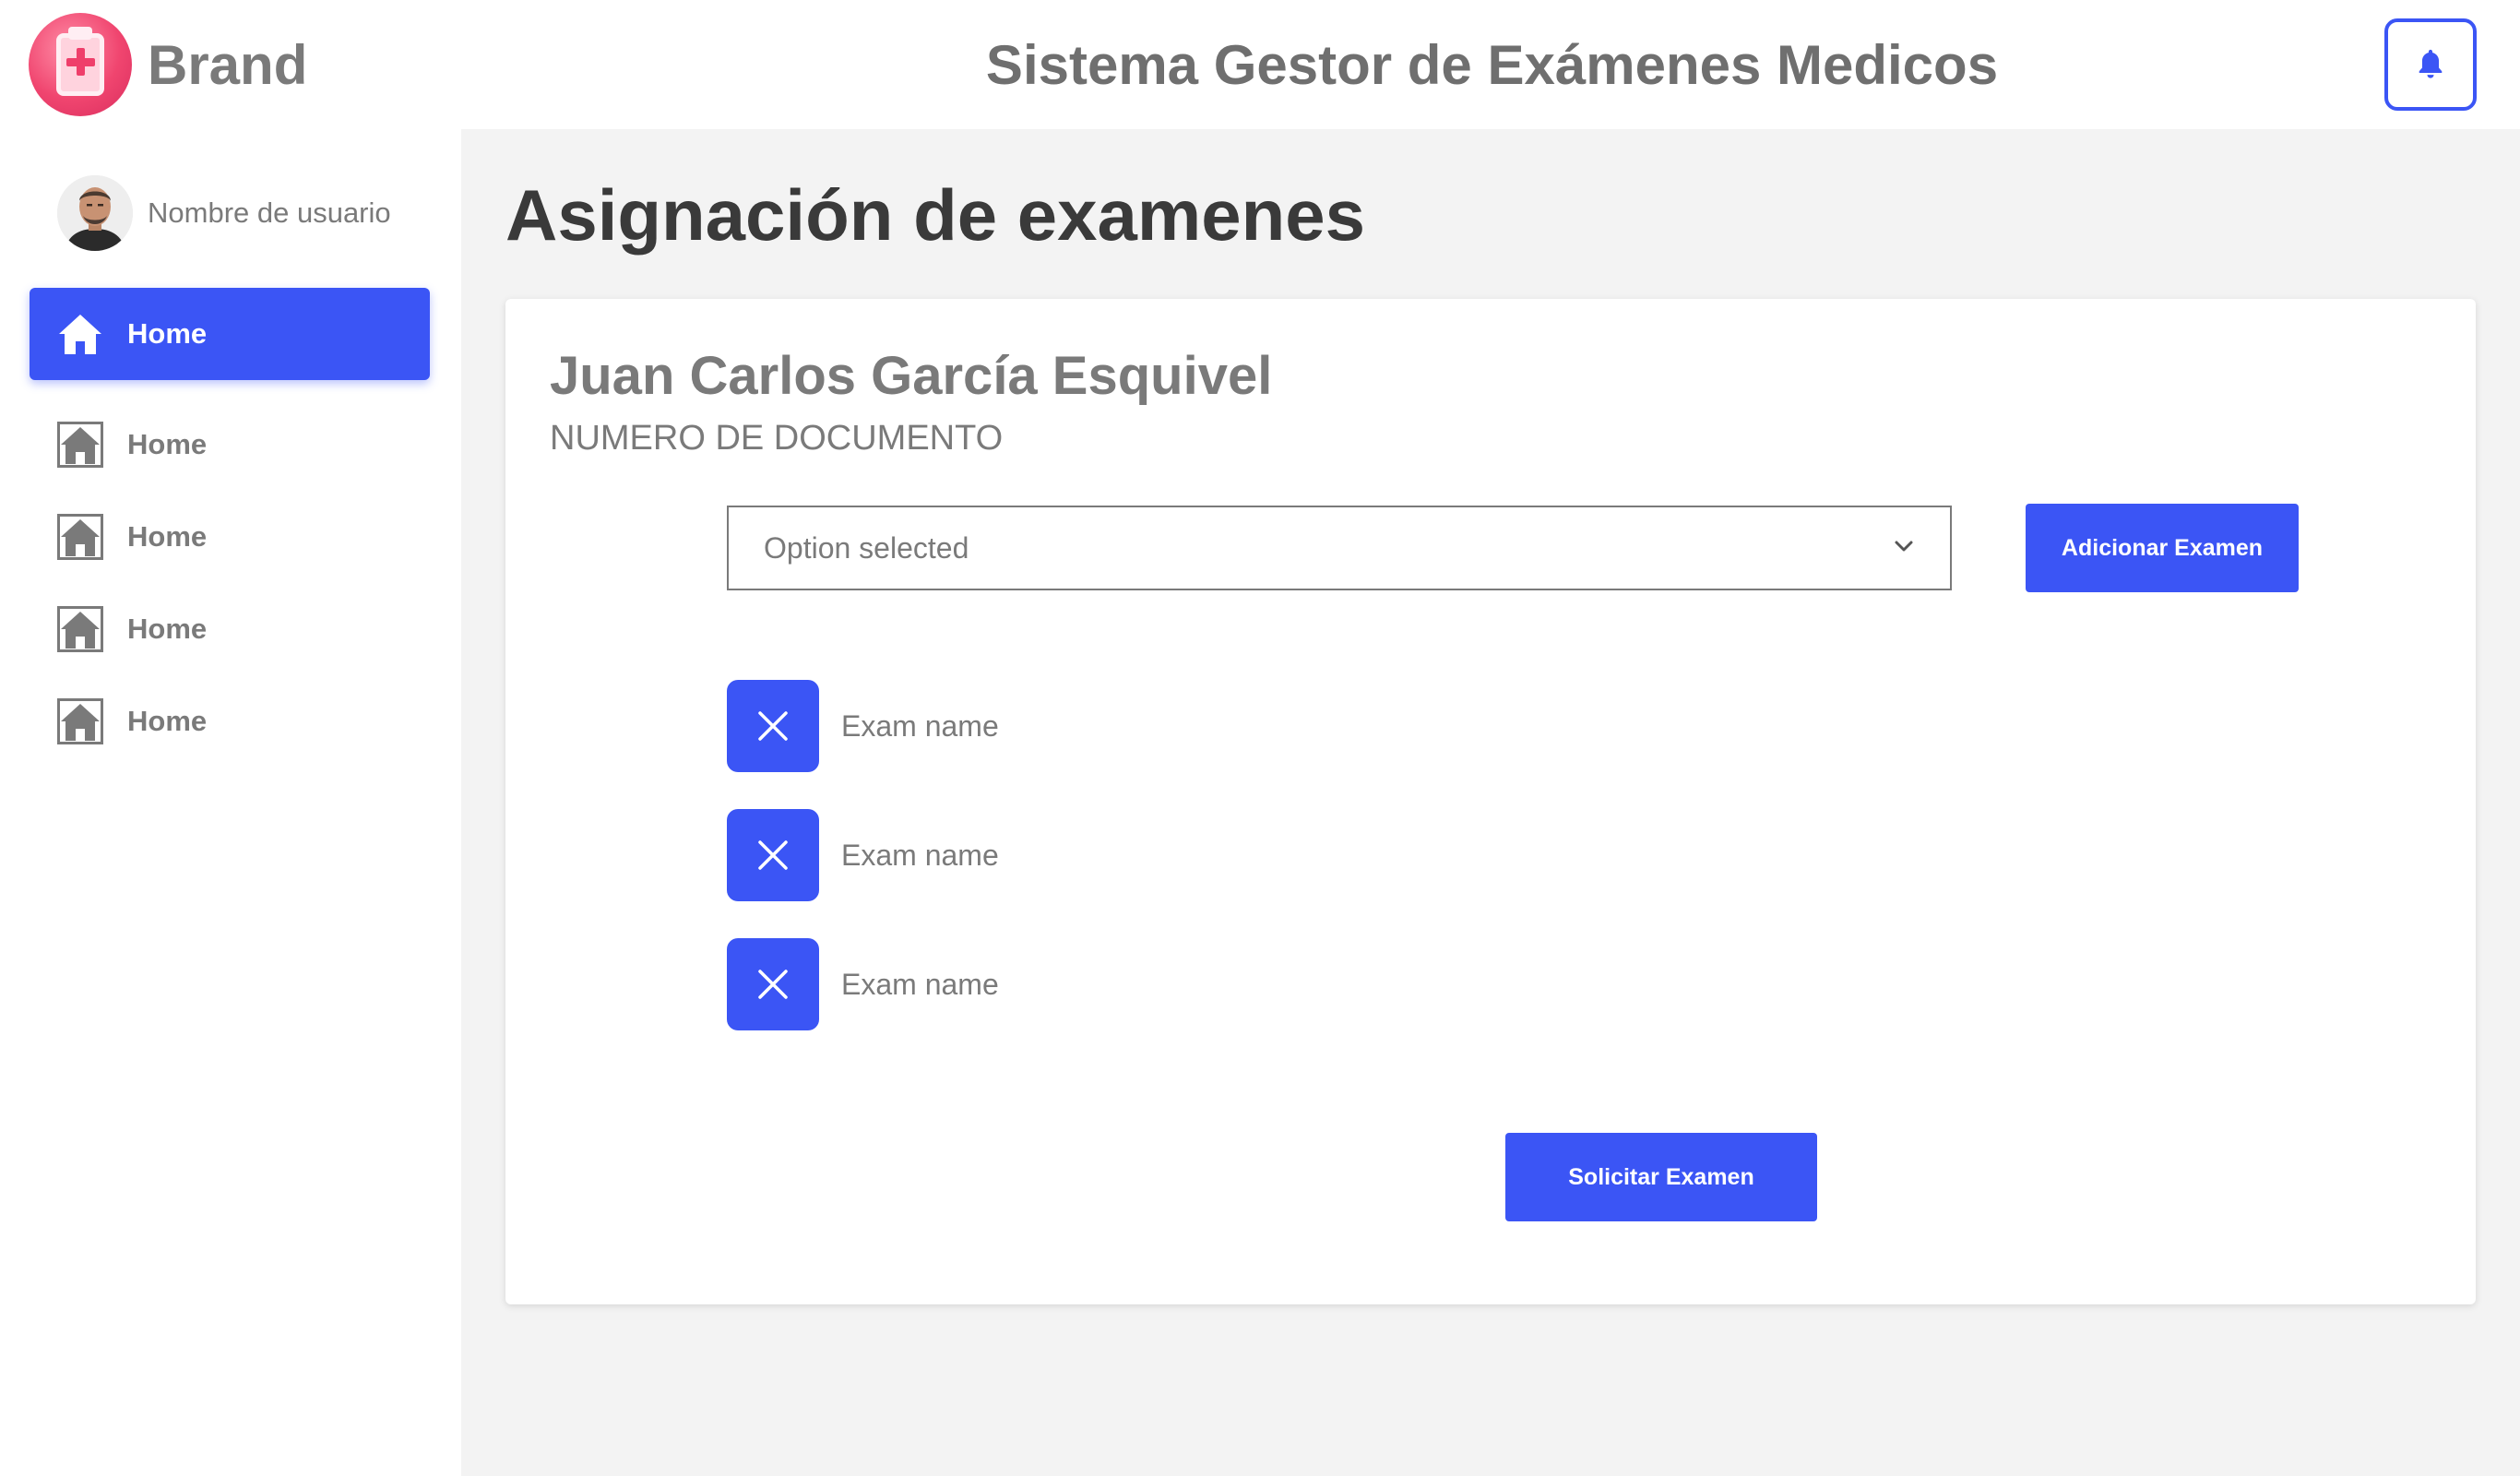 This screenshot has width=2520, height=1476. Describe the element at coordinates (1661, 1177) in the screenshot. I see `request-exam-button: Solicitar Examen` at that location.